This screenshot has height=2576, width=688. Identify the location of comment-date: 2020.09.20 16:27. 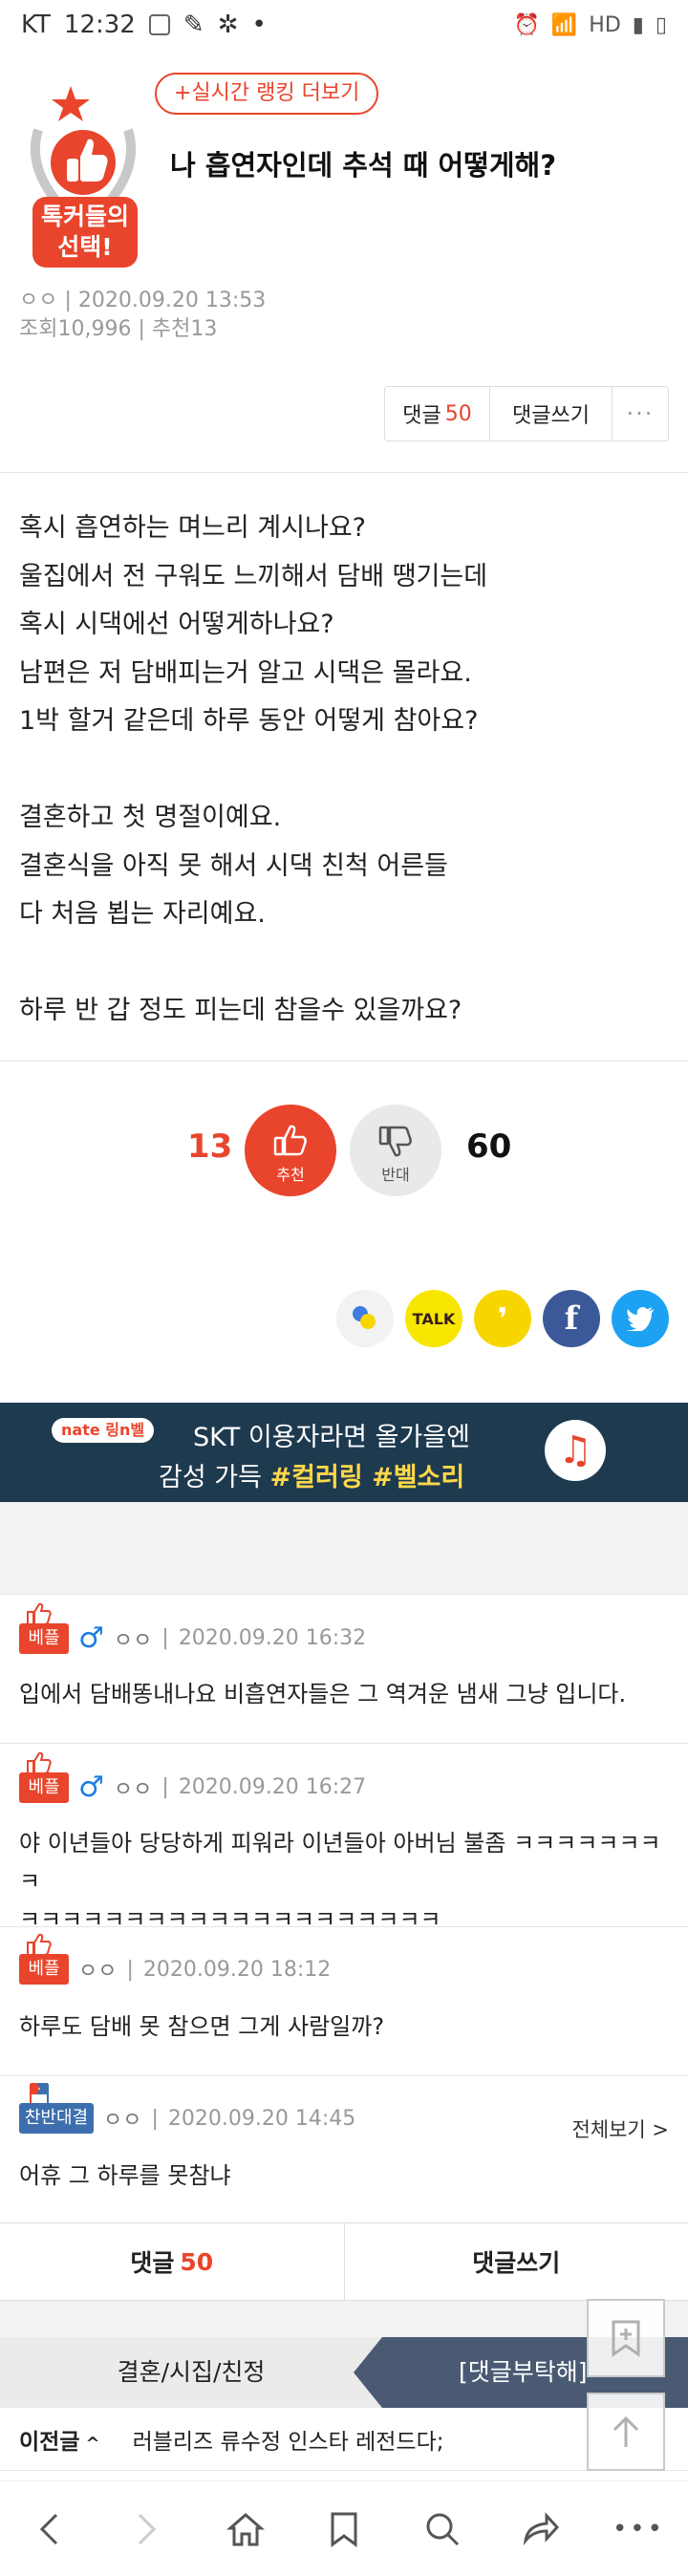
(273, 1787).